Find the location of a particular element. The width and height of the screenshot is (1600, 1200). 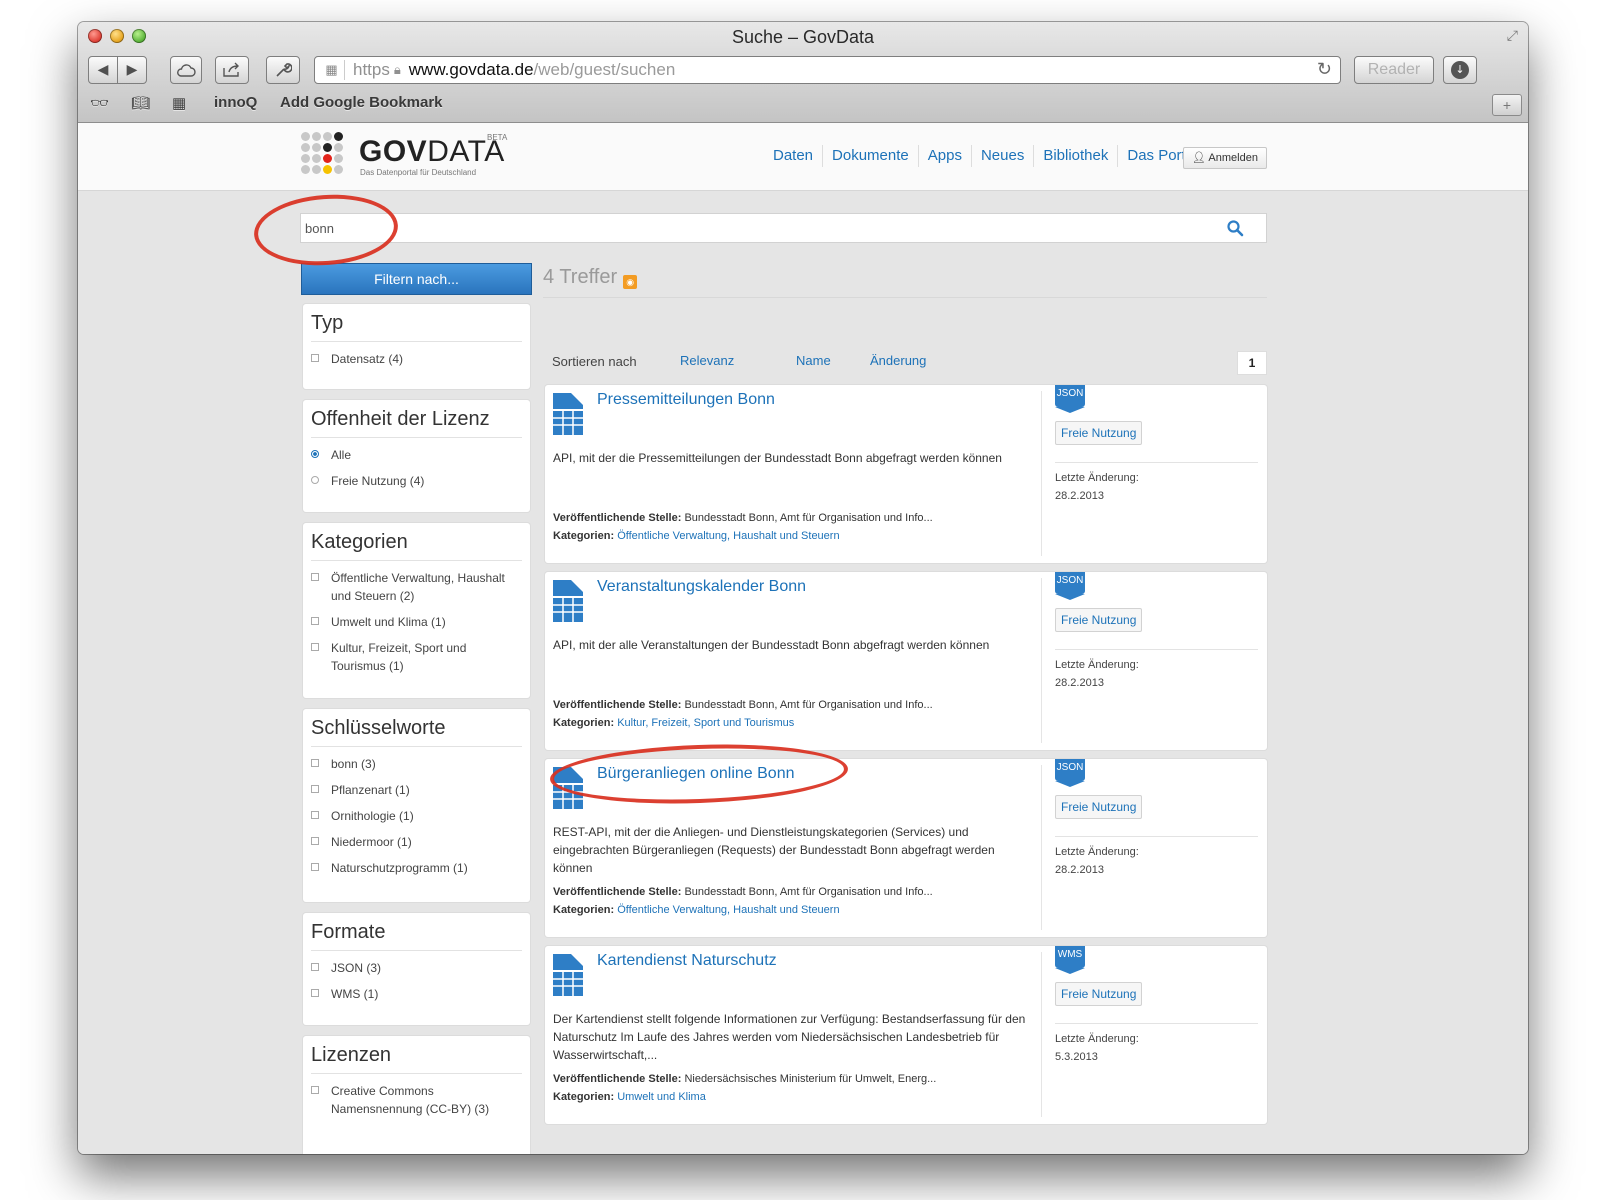

sort-bar: Sortieren nach Relevanz Name Änderung 1 is located at coordinates (909, 363).